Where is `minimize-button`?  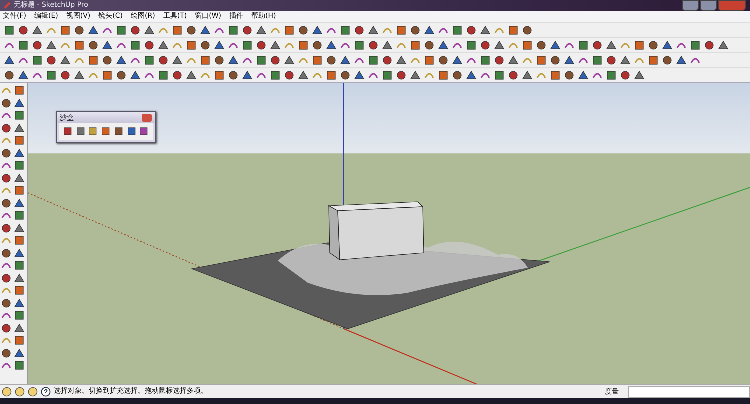 minimize-button is located at coordinates (690, 5).